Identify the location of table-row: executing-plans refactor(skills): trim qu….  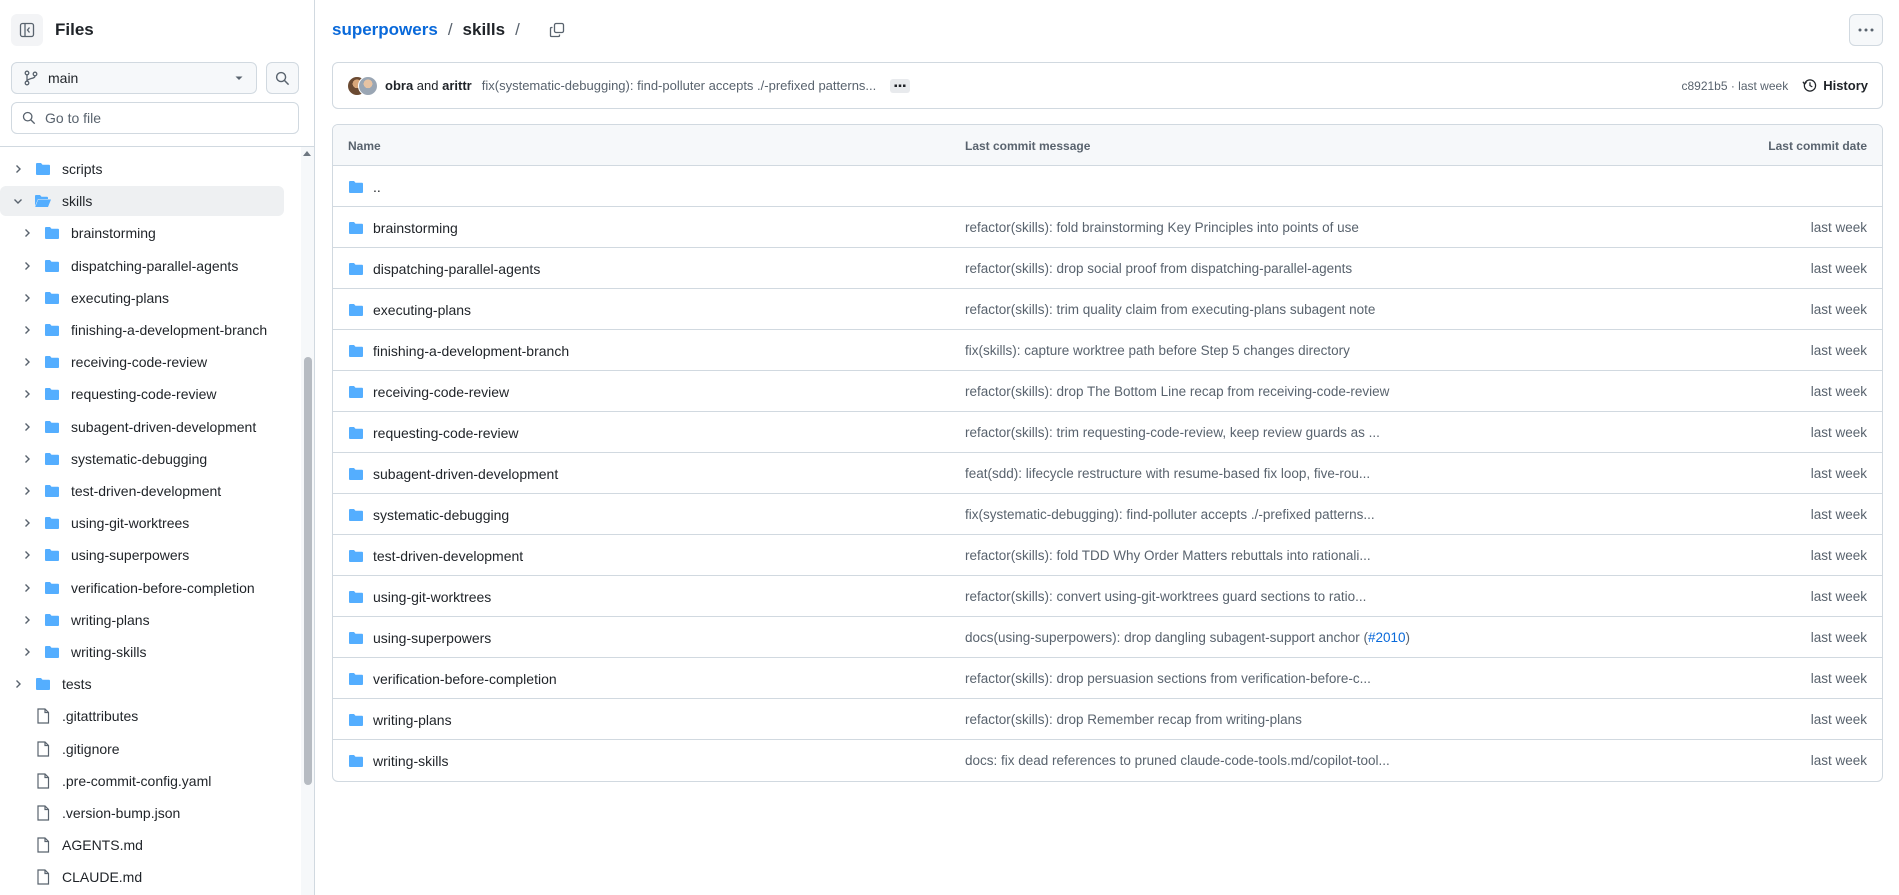
(1107, 309).